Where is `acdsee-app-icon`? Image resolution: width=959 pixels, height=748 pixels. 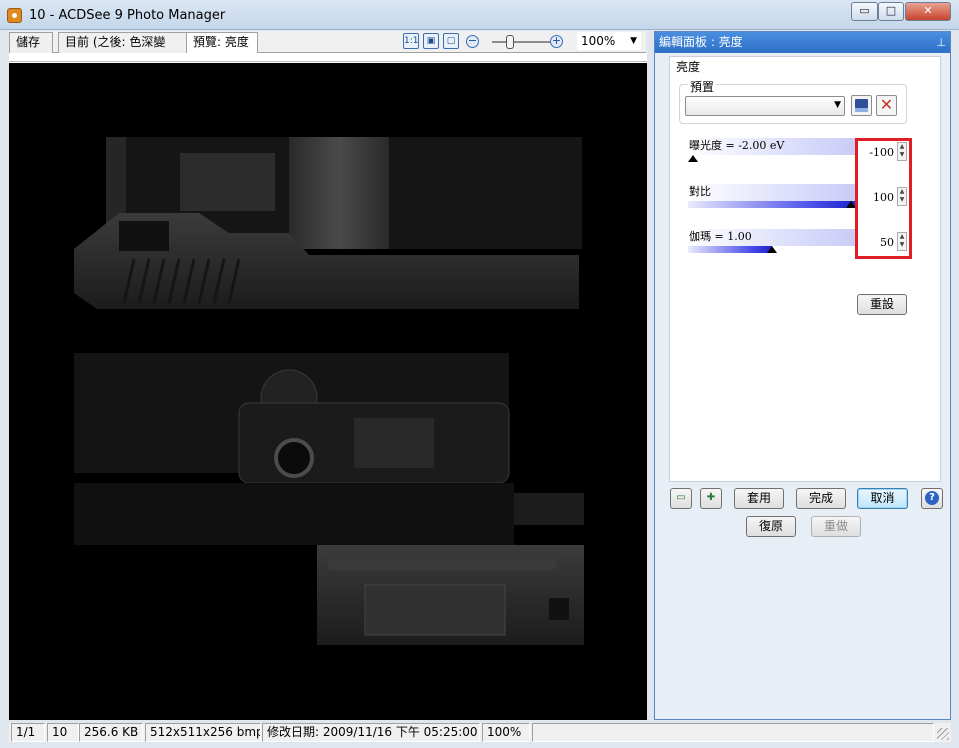
acdsee-app-icon is located at coordinates (14, 15).